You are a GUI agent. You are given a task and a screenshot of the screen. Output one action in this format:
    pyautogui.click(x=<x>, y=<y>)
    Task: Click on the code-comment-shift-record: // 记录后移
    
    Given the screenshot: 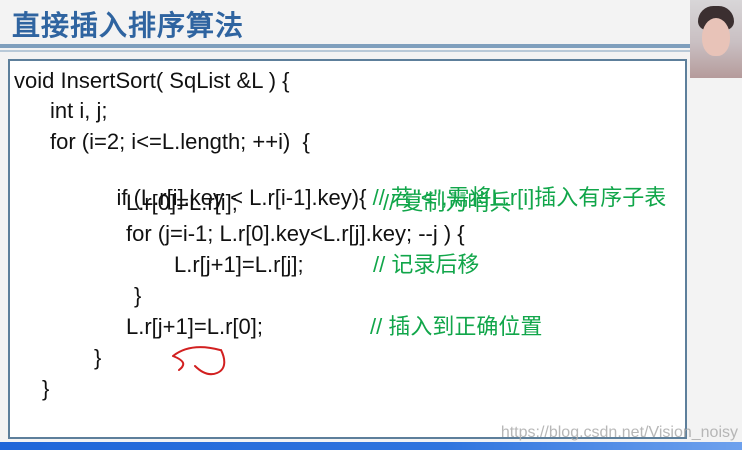 What is the action you would take?
    pyautogui.click(x=426, y=264)
    